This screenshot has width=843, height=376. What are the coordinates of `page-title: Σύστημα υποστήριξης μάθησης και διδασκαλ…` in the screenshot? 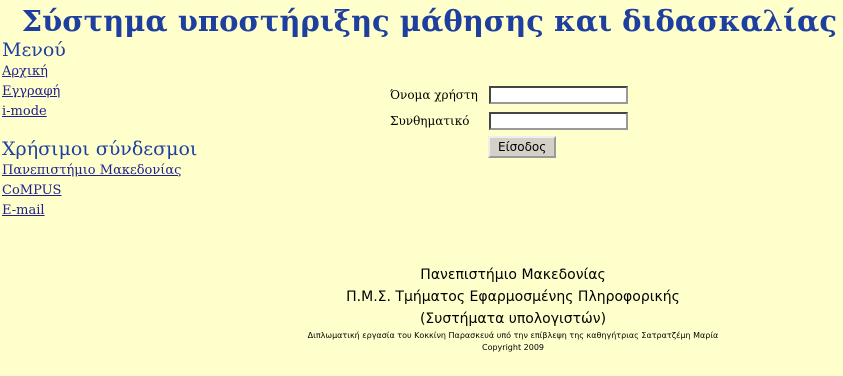 It's located at (429, 21).